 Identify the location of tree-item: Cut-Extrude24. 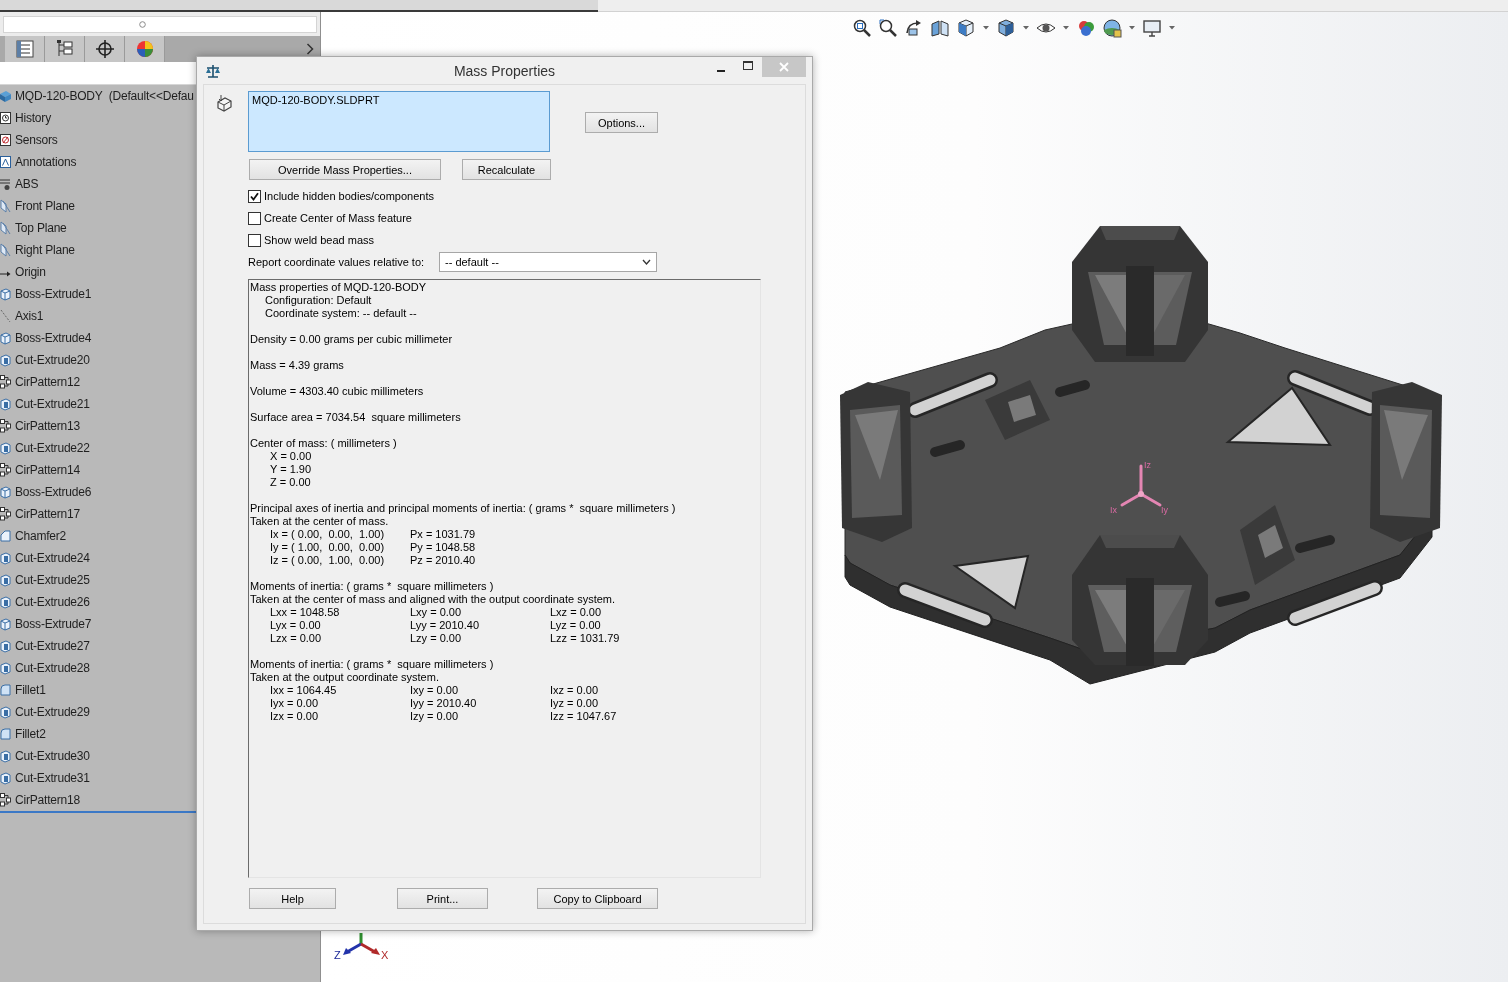
(52, 558).